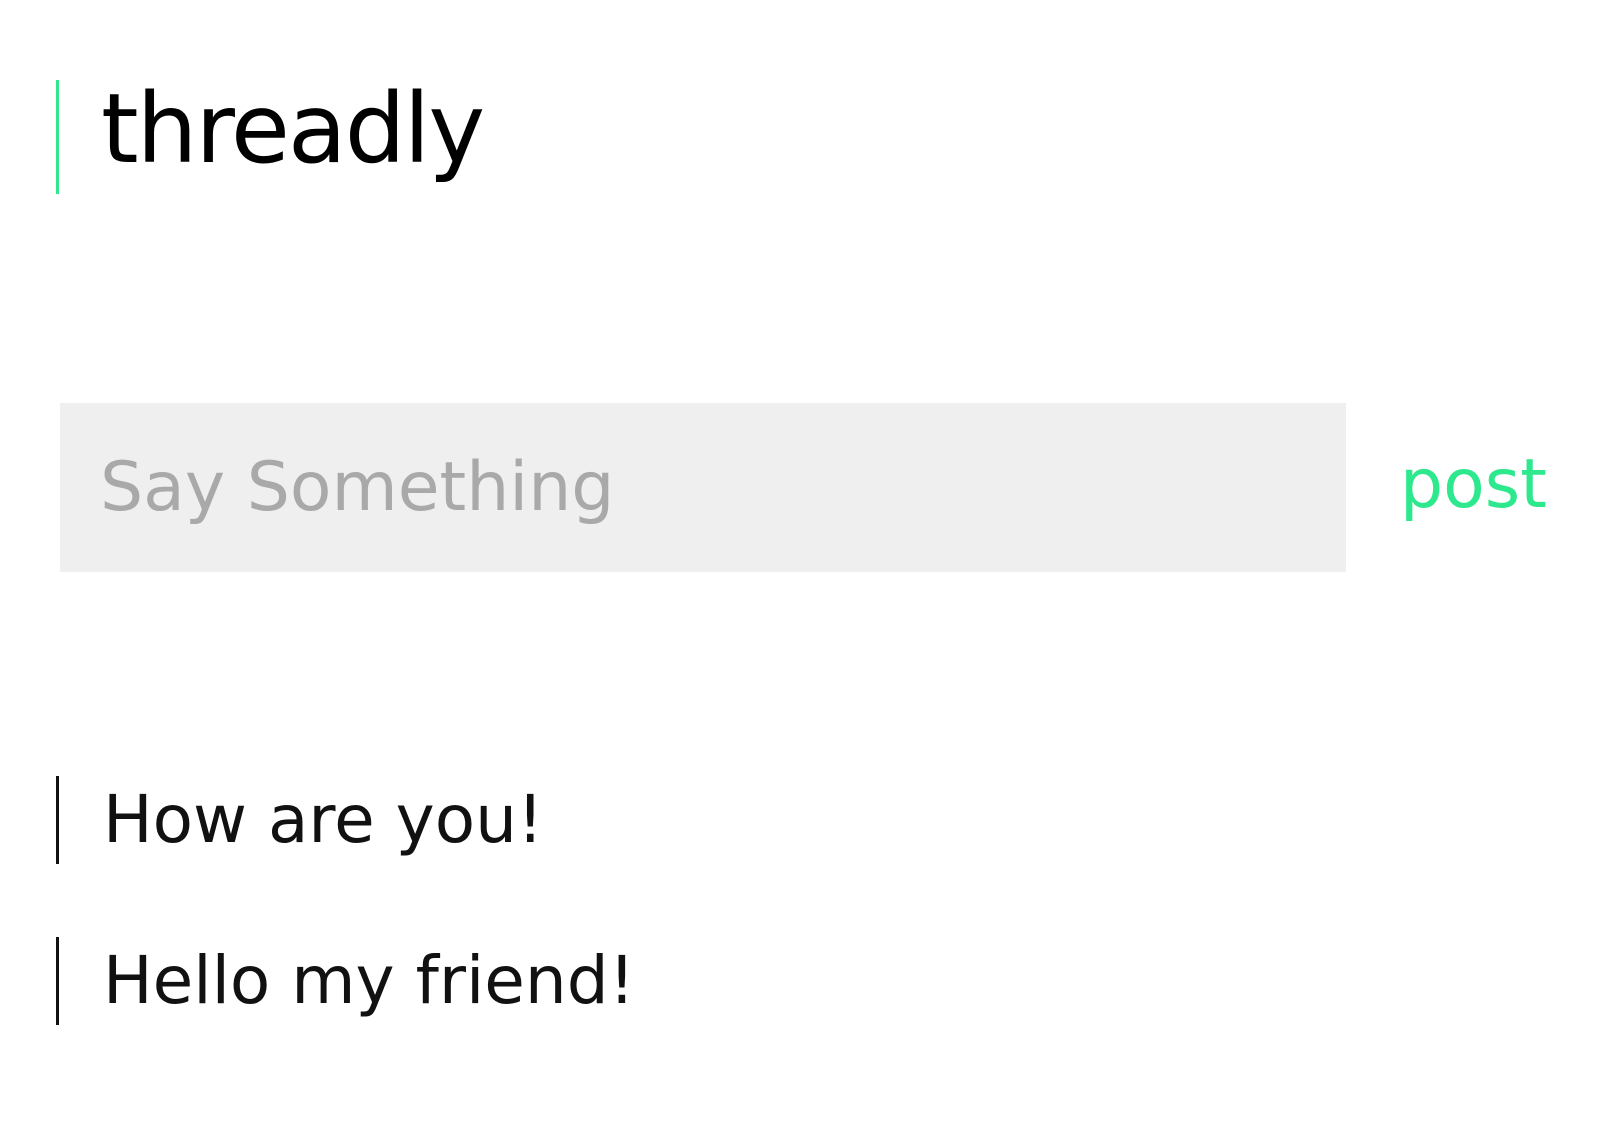  What do you see at coordinates (345, 981) in the screenshot?
I see `thread-item: Hello my friend!` at bounding box center [345, 981].